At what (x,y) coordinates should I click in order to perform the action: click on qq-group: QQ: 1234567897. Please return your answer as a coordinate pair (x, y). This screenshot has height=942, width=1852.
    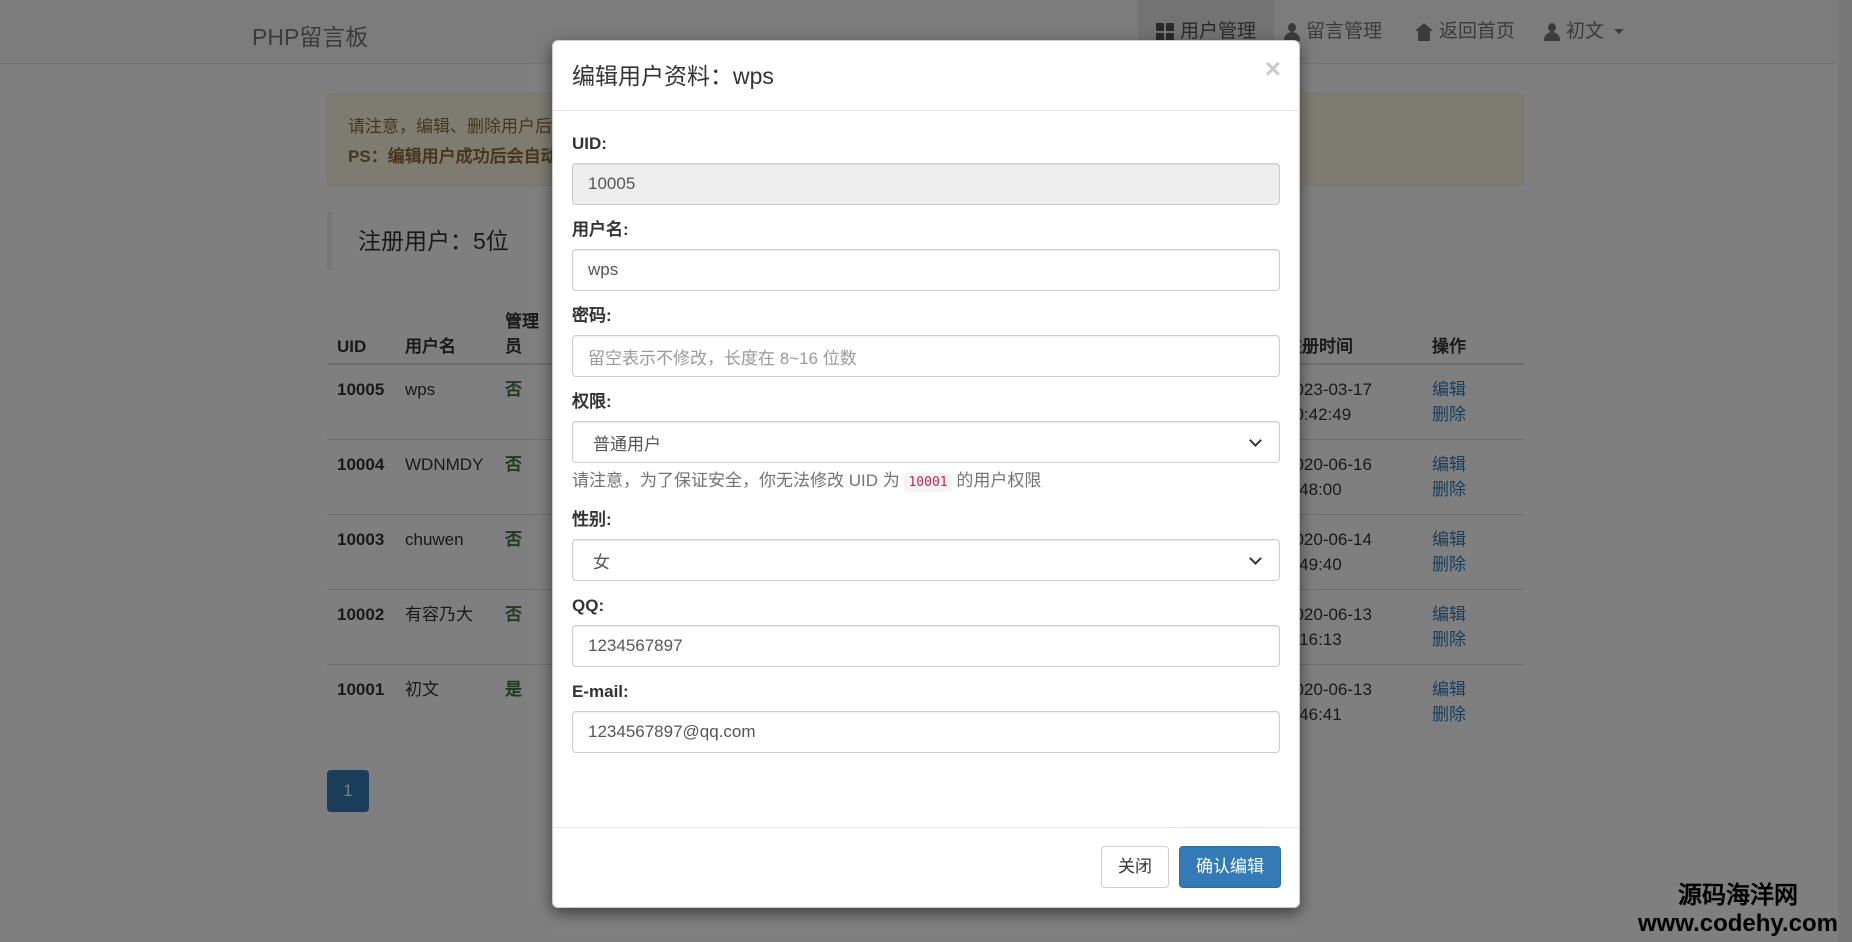
    Looking at the image, I should click on (926, 631).